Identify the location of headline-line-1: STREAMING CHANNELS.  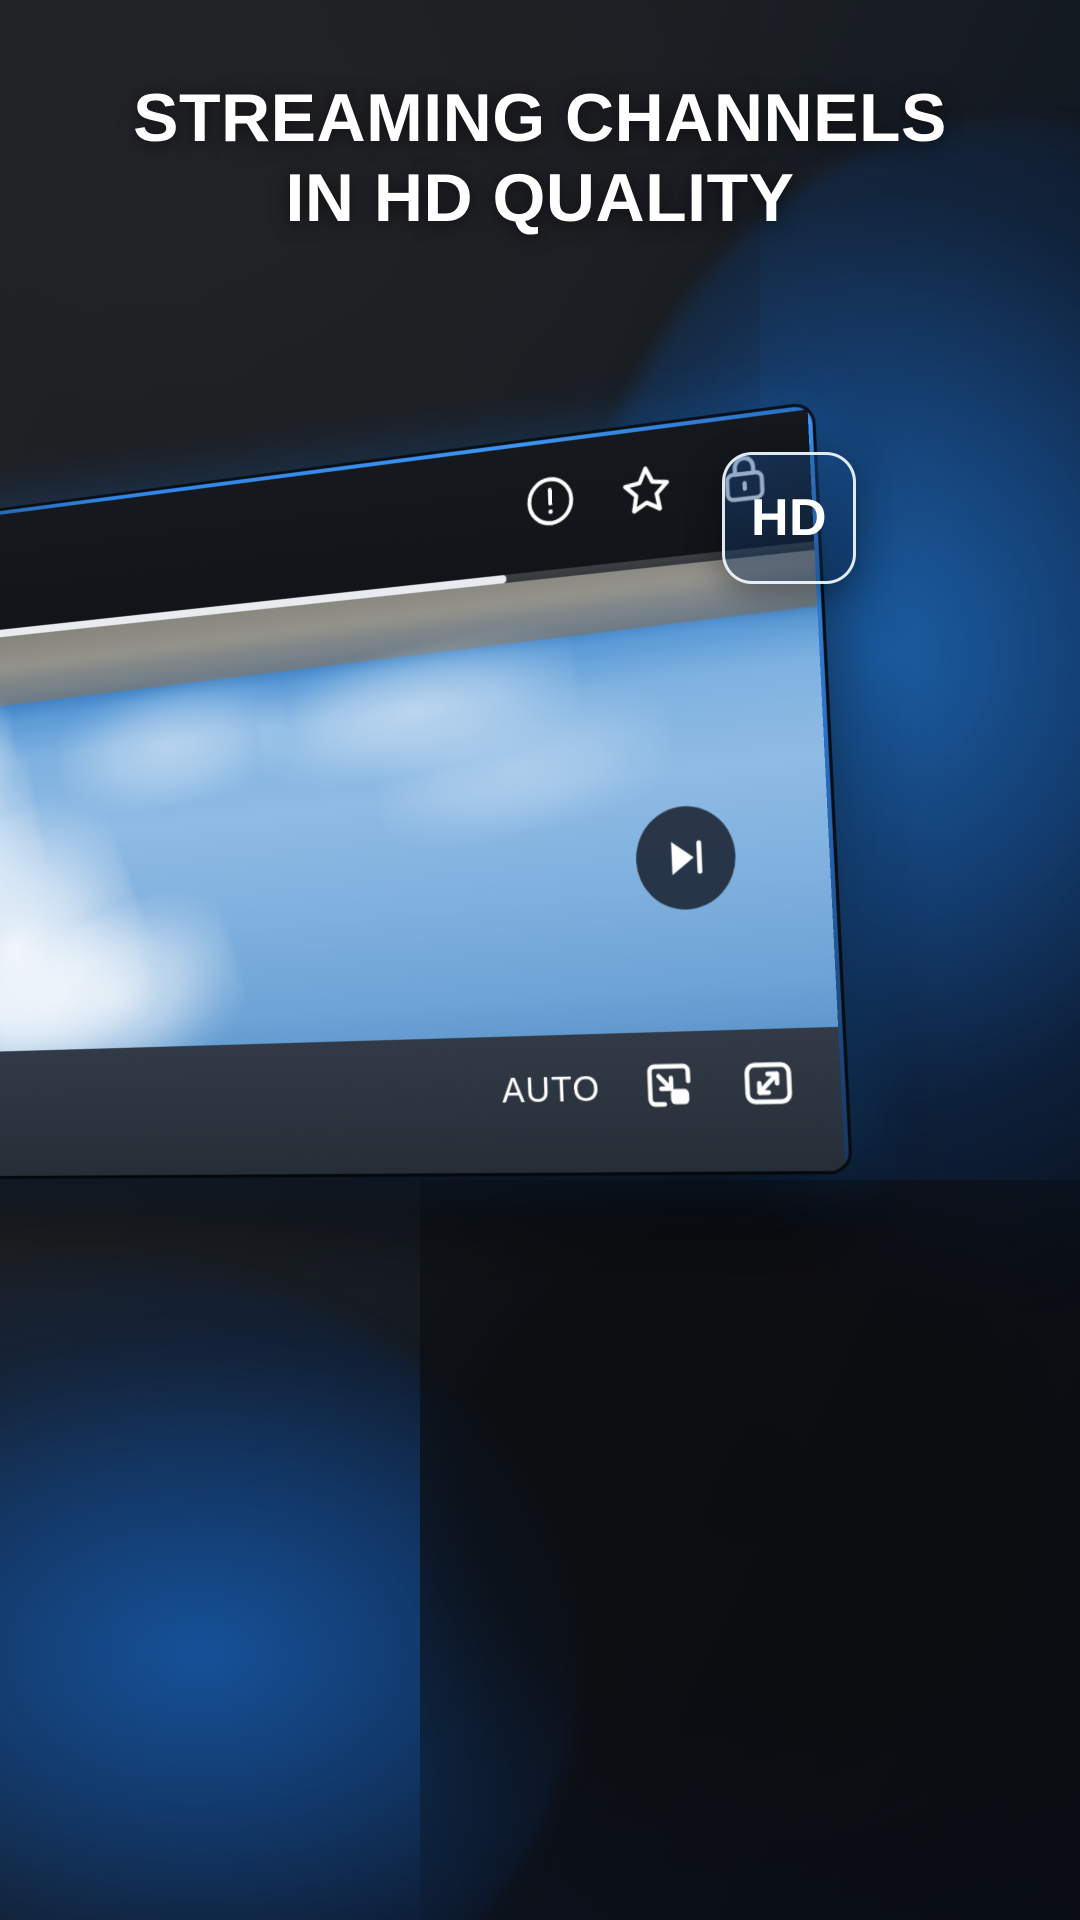
(540, 118).